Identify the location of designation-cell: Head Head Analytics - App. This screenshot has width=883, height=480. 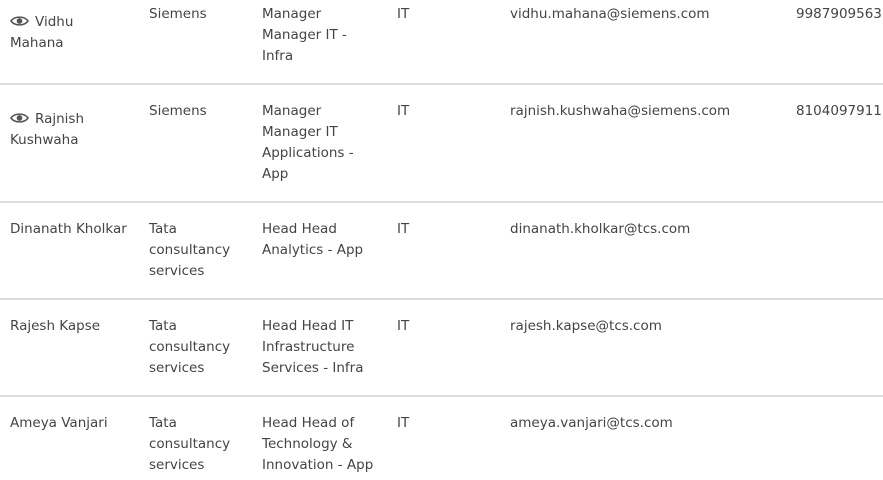
(326, 240).